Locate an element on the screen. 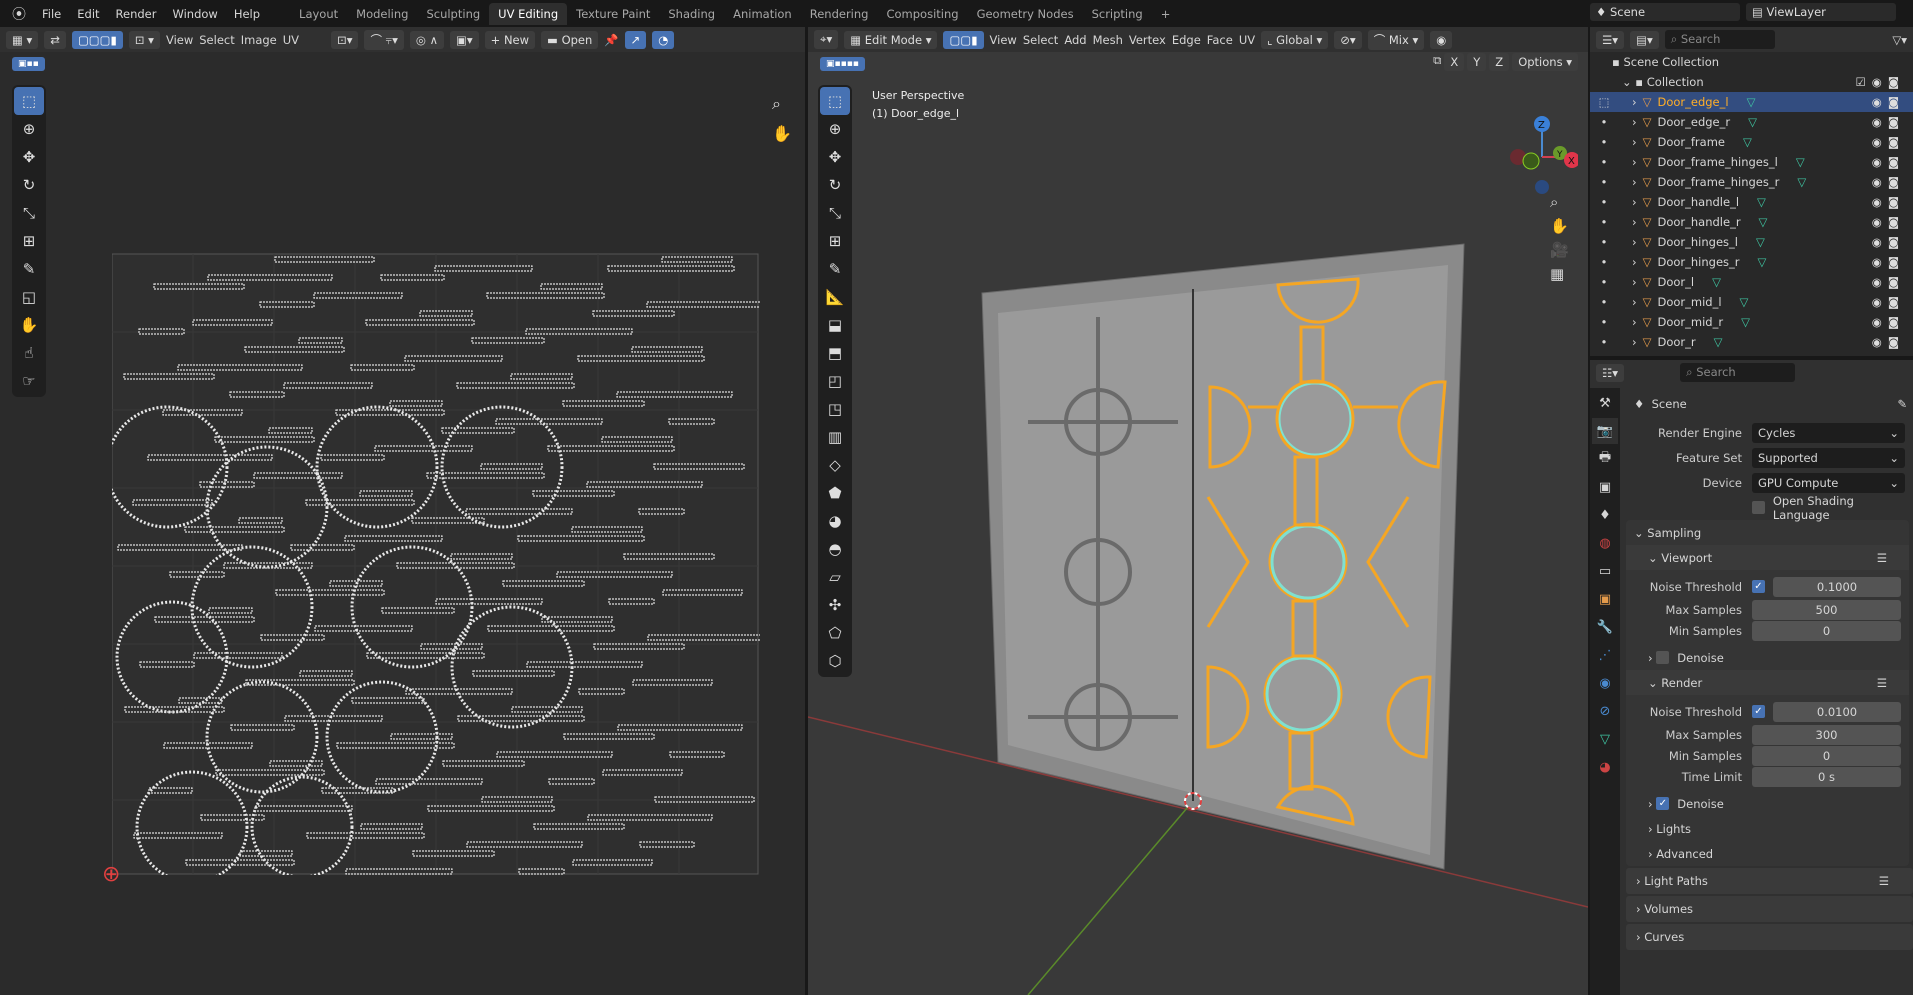 The image size is (1913, 995). rip-tool-icon: ⬡ is located at coordinates (835, 661).